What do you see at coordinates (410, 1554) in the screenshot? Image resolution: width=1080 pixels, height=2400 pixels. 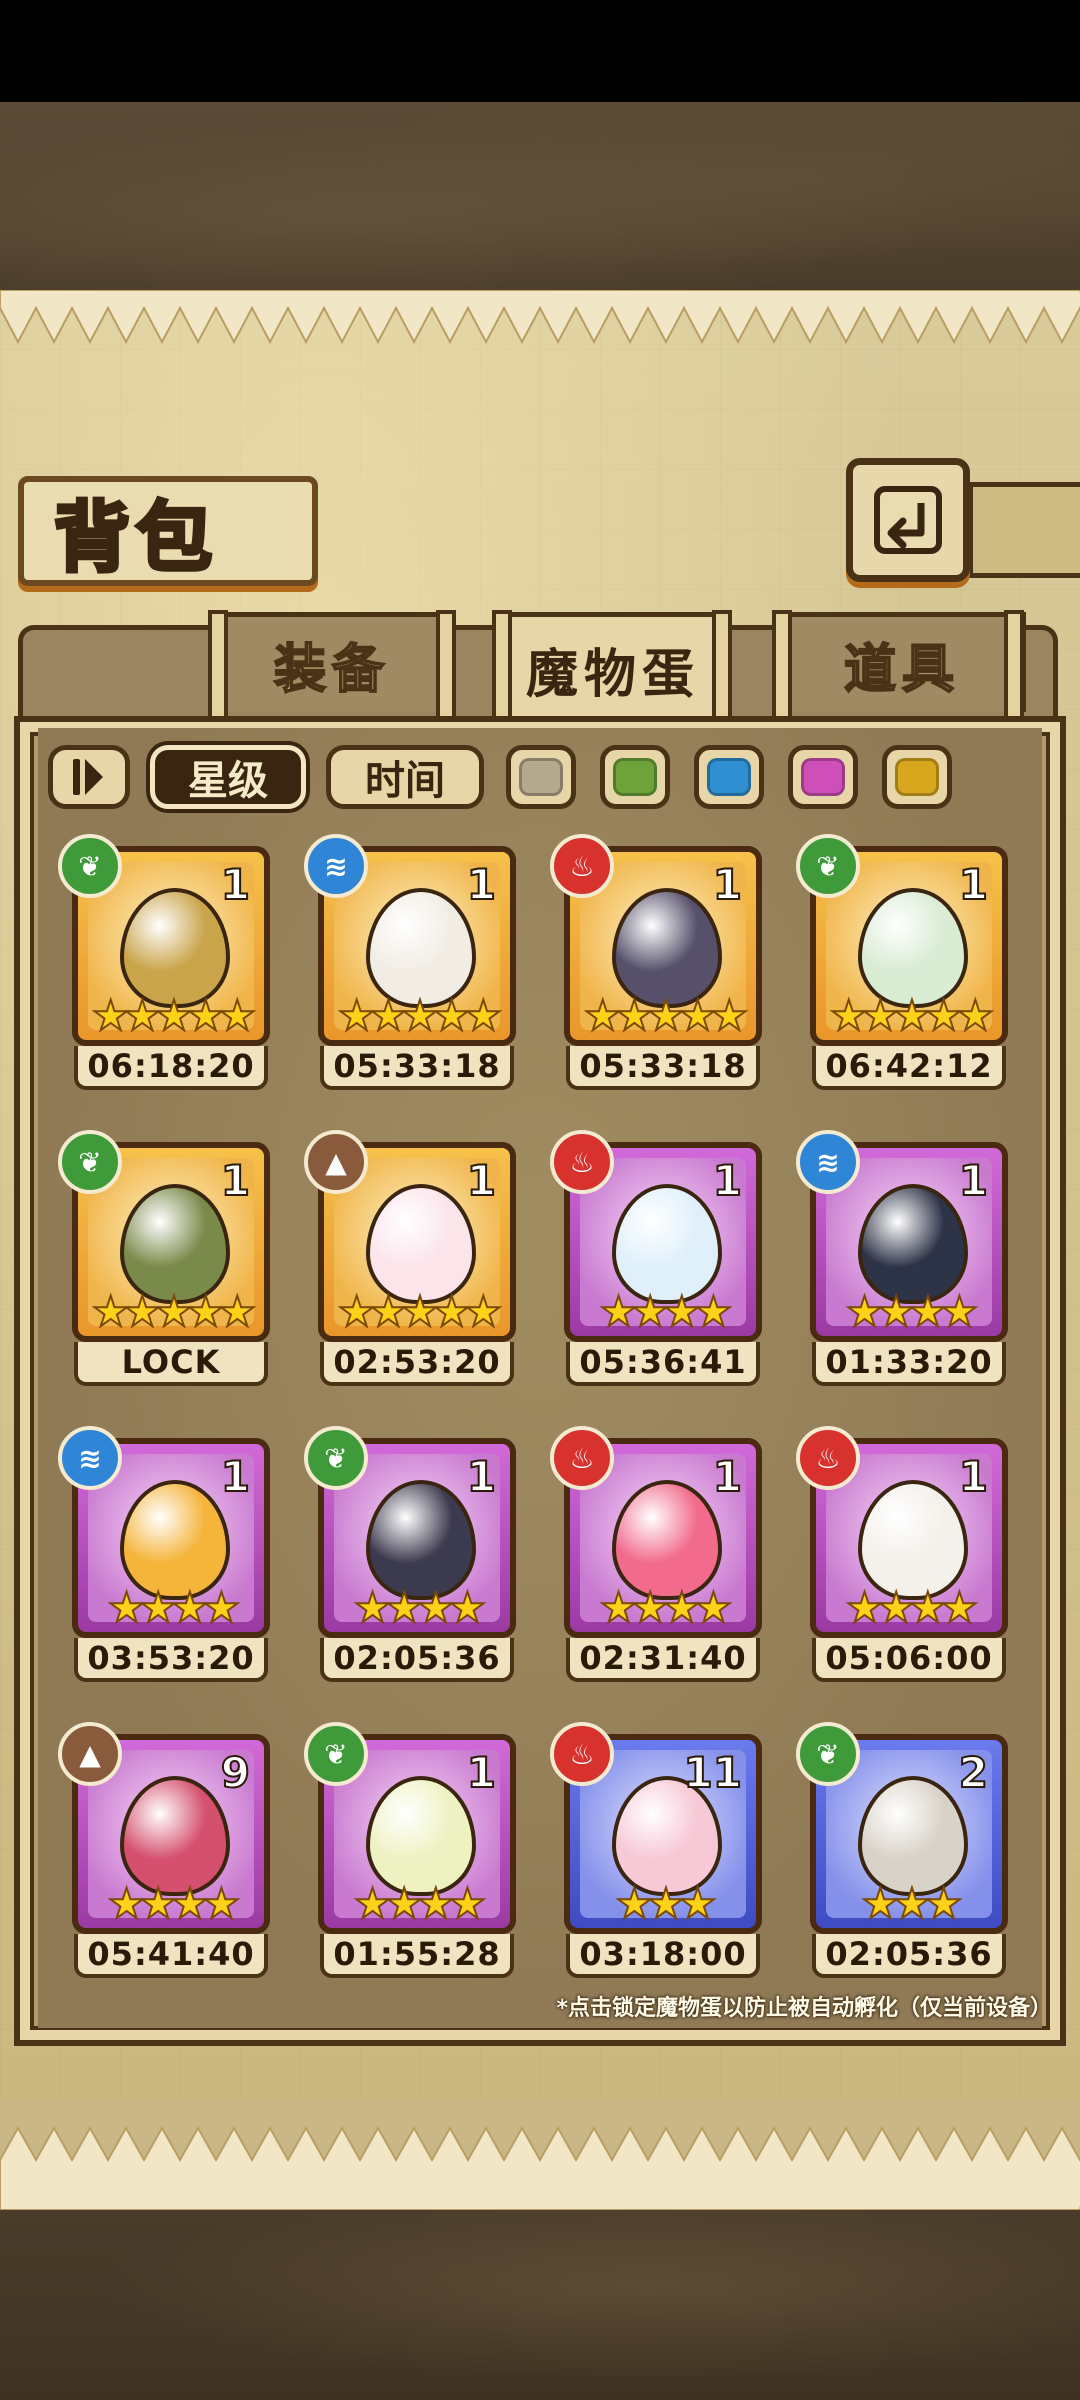 I see `egg-card: 1 ★★★★ ❦ 02:05:36` at bounding box center [410, 1554].